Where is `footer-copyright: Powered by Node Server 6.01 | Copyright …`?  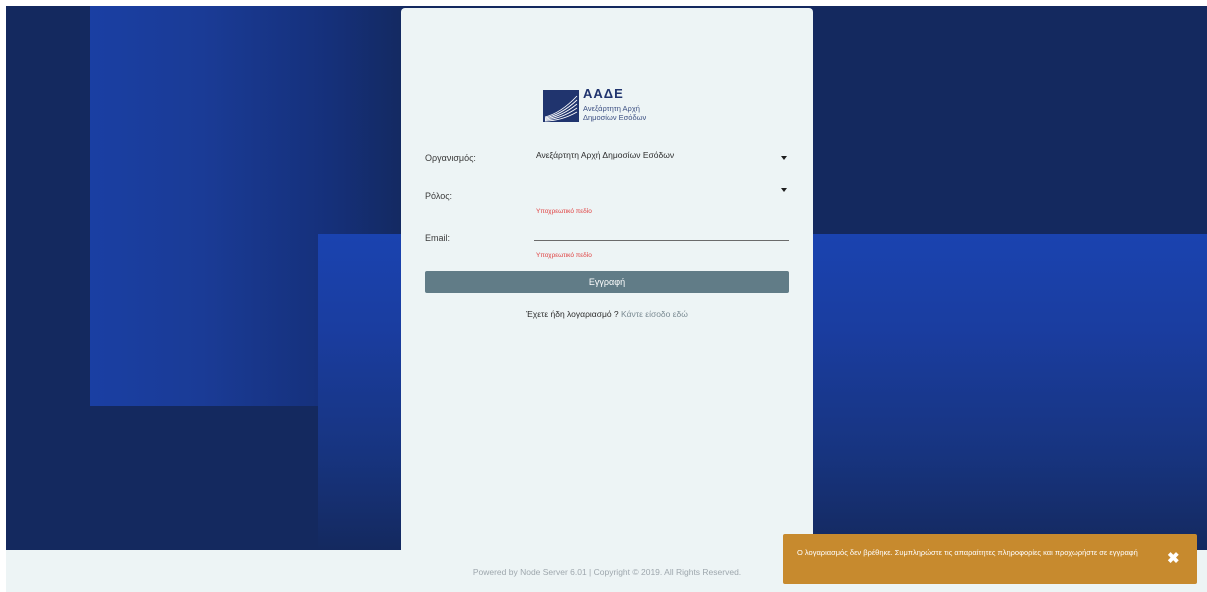 footer-copyright: Powered by Node Server 6.01 | Copyright … is located at coordinates (607, 572).